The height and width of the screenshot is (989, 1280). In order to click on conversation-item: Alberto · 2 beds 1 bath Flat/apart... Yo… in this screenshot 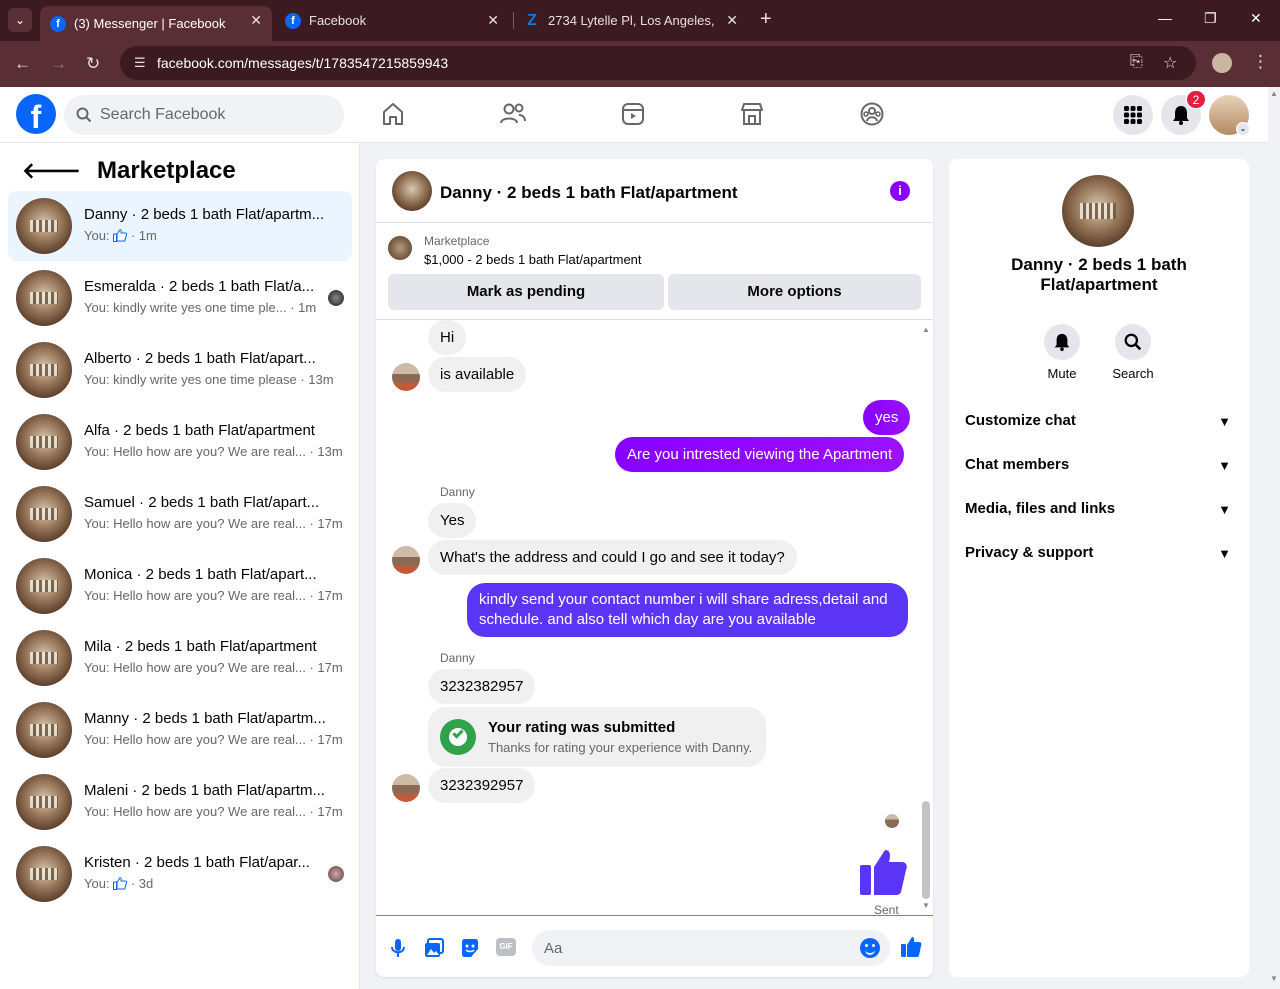, I will do `click(180, 370)`.